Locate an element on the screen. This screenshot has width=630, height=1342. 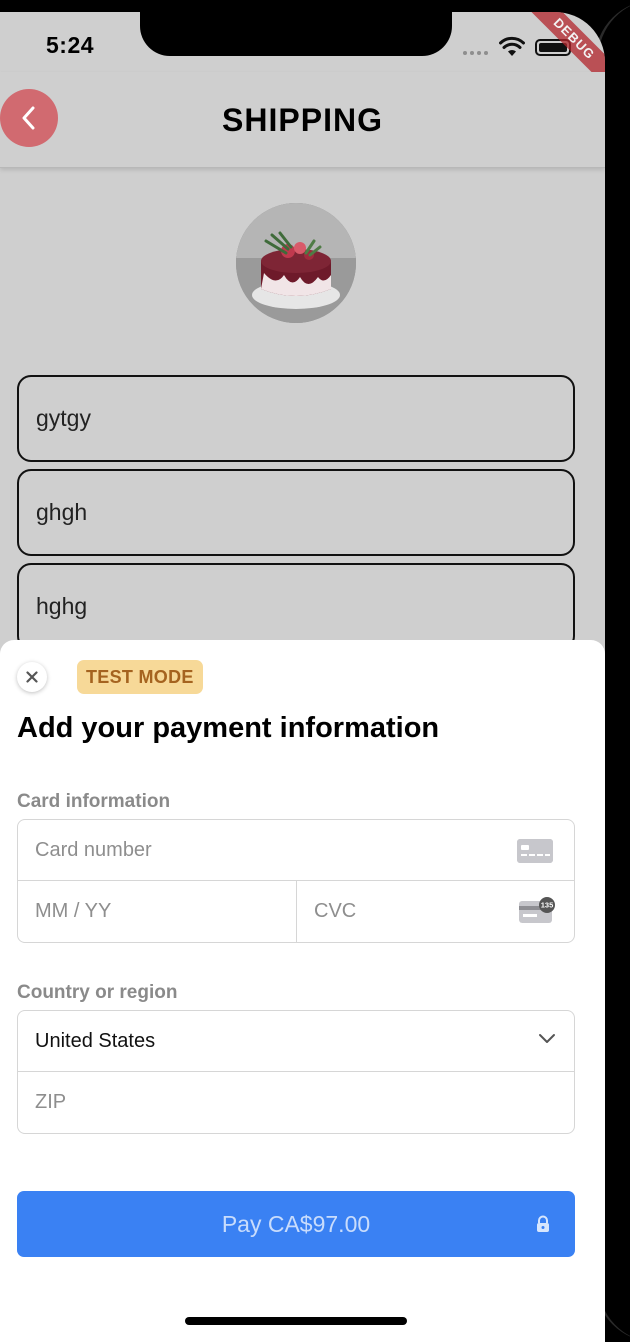
pay-button: Pay CA$97.00 is located at coordinates (296, 1224).